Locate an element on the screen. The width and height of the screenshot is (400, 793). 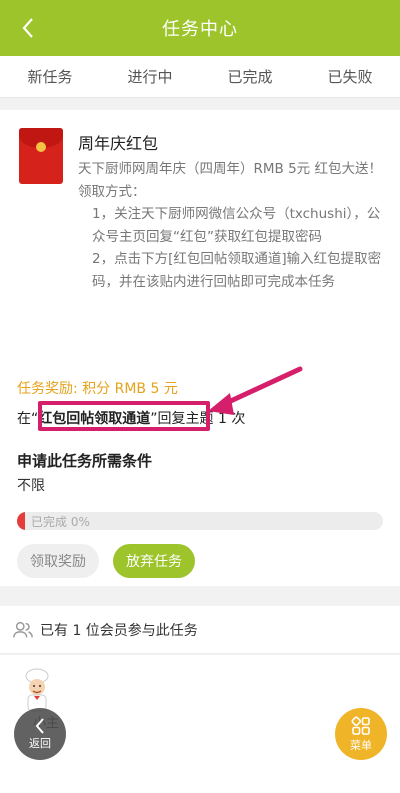
tab-failed: 已失败 is located at coordinates (350, 76).